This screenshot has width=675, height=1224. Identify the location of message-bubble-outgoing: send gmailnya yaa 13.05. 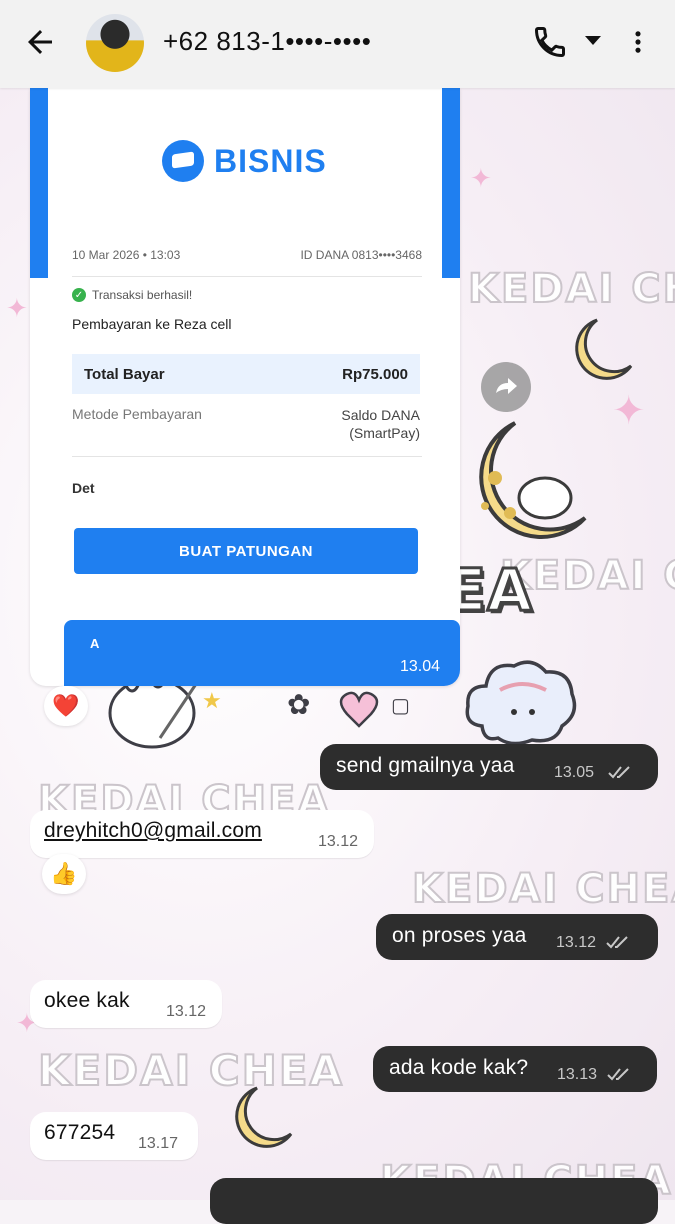
(489, 767).